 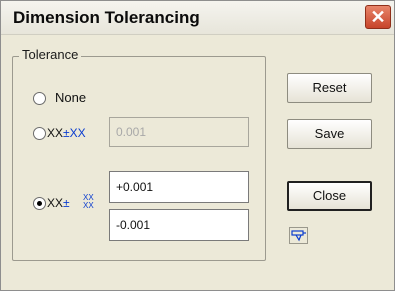 I want to click on radio-symmetric, so click(x=39, y=133).